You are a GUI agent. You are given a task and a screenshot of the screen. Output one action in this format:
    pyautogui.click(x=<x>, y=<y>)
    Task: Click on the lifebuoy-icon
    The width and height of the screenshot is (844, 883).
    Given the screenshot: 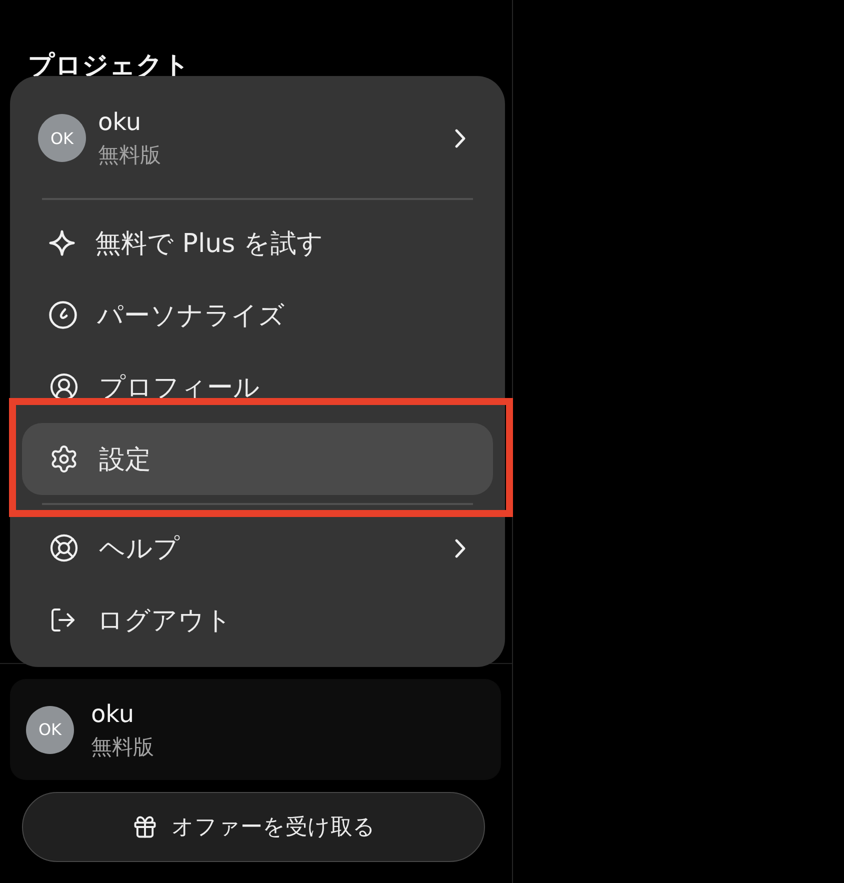 What is the action you would take?
    pyautogui.click(x=64, y=548)
    